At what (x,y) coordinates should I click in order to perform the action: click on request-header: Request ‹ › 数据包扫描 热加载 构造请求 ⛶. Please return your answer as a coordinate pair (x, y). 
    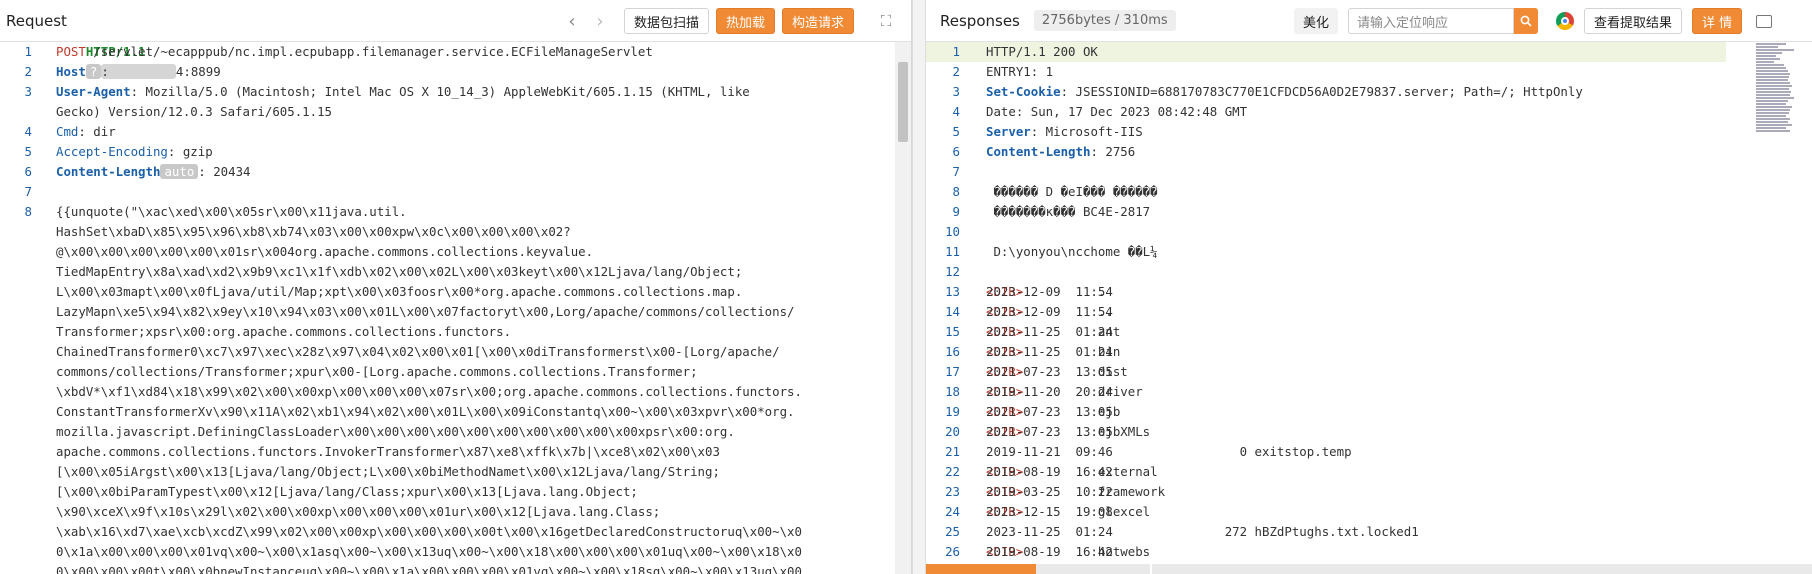
    Looking at the image, I should click on (455, 21).